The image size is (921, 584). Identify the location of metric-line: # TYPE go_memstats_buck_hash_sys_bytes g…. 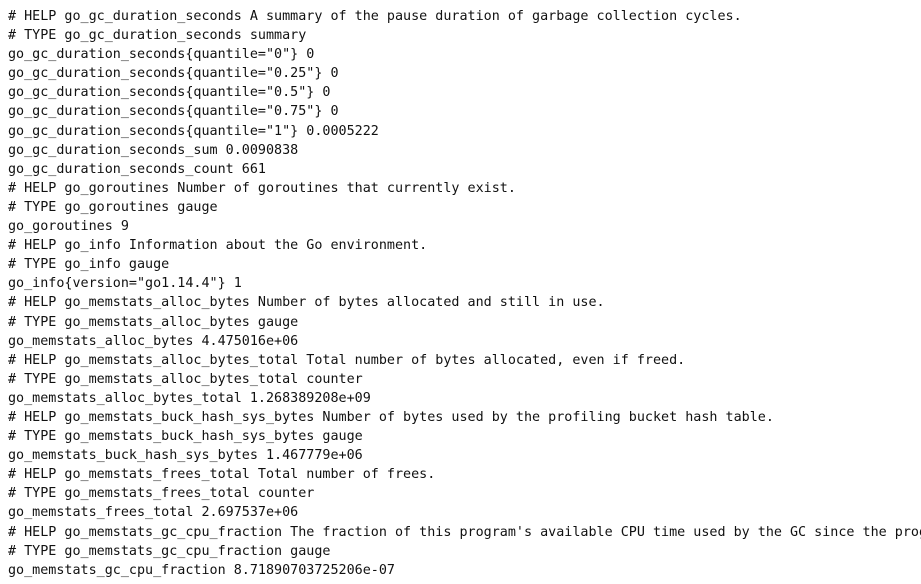
(185, 437).